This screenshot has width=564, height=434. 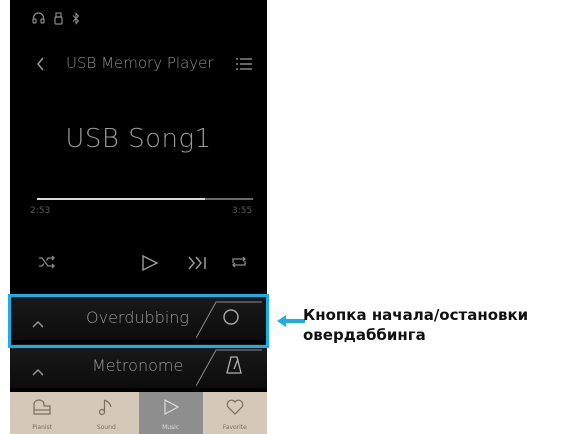 I want to click on nav-item-pianist: Pianist, so click(x=42, y=413).